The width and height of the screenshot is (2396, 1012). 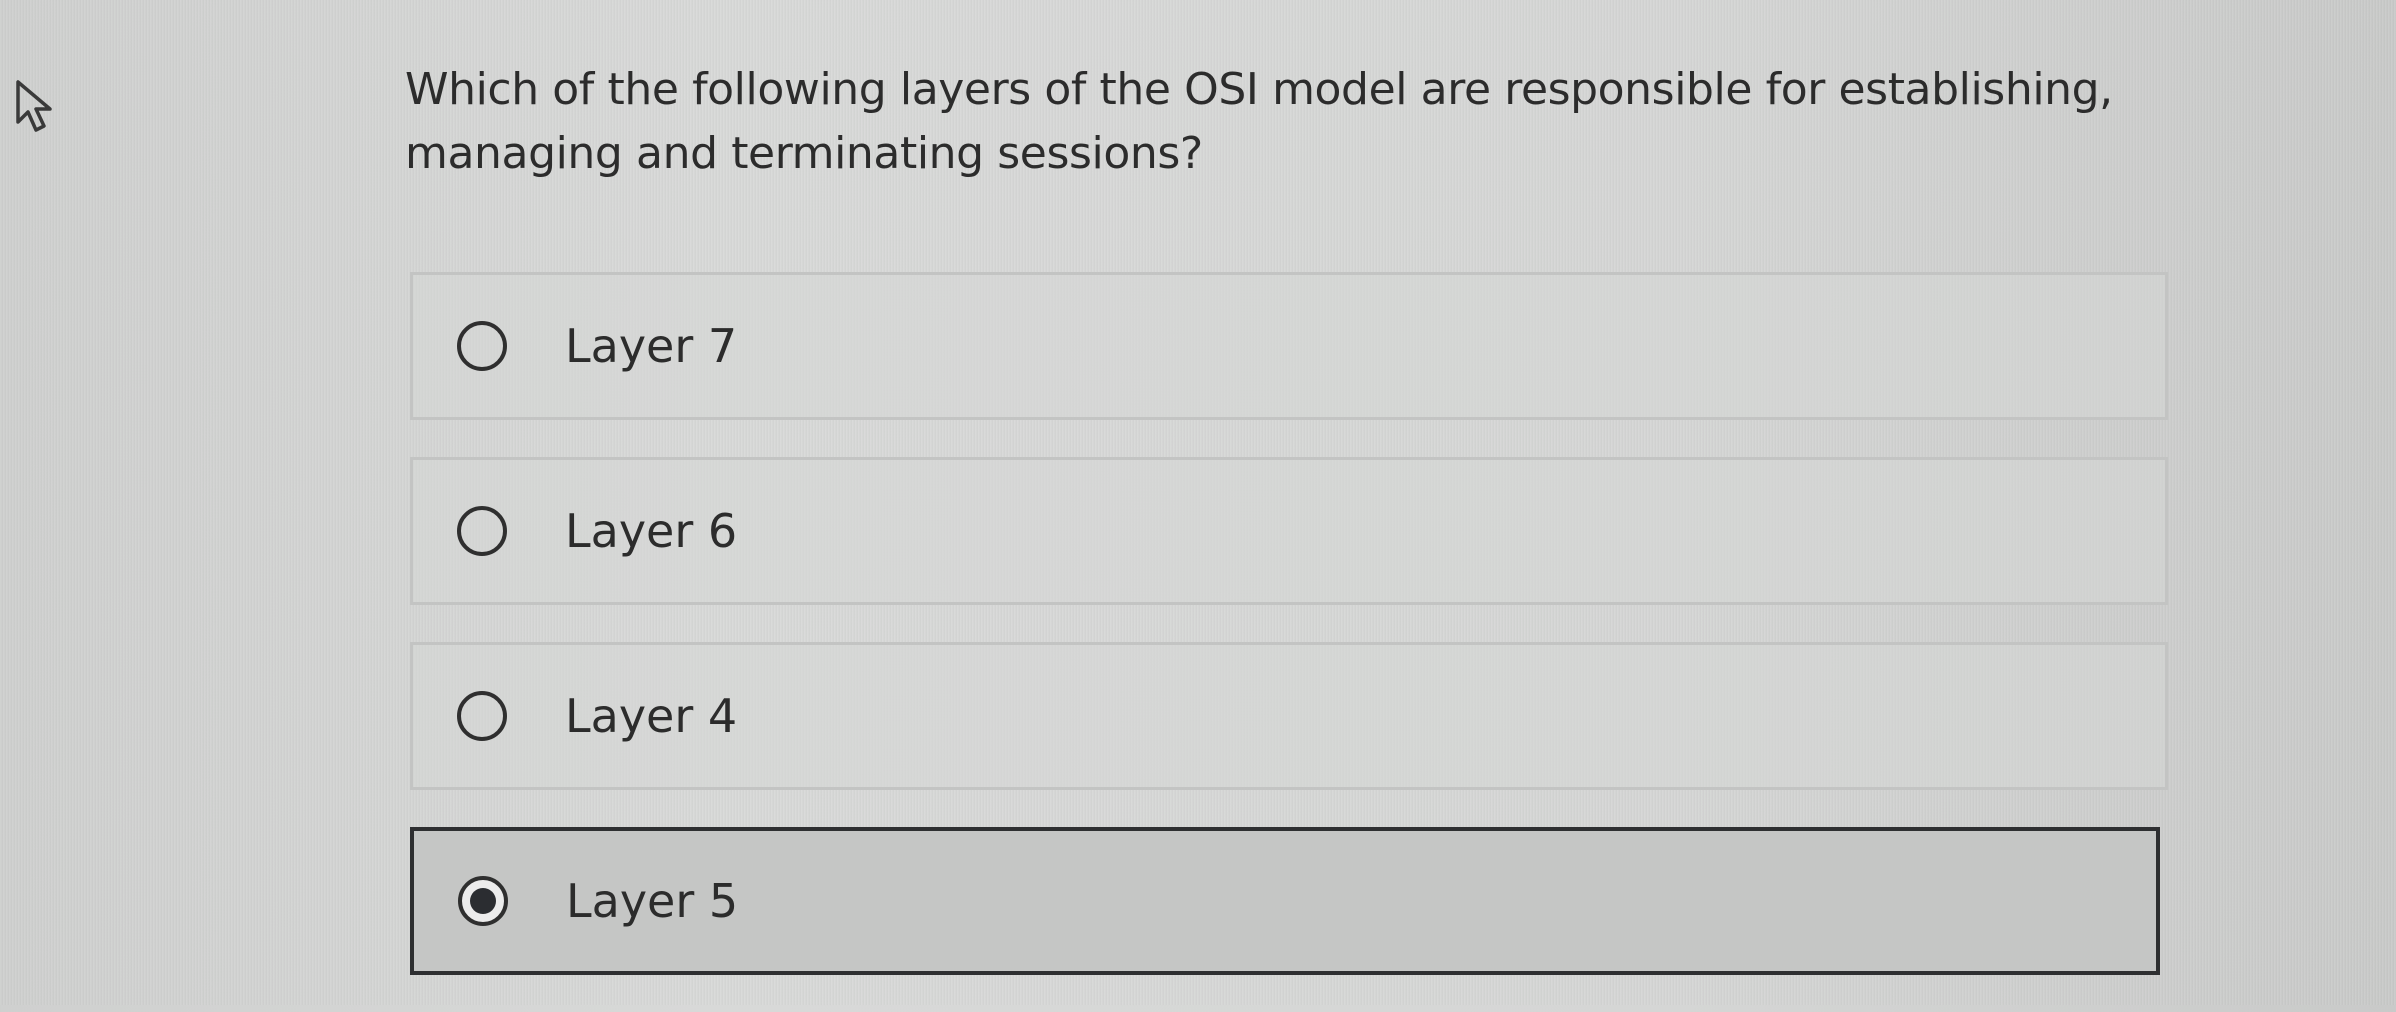 I want to click on mouse-pointer-icon, so click(x=34, y=106).